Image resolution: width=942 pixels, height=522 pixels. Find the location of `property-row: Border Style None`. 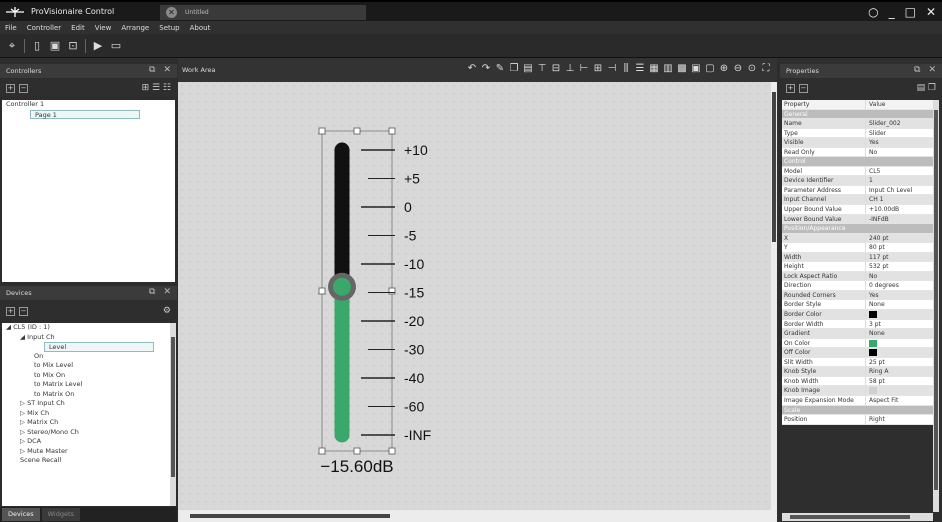

property-row: Border Style None is located at coordinates (857, 305).